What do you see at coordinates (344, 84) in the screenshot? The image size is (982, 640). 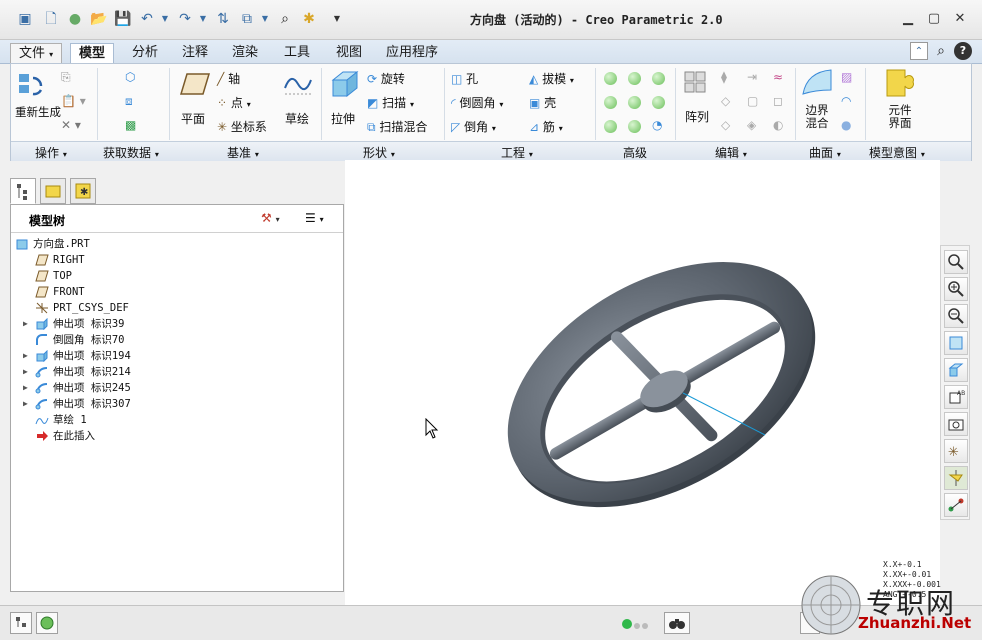 I see `extrude-icon` at bounding box center [344, 84].